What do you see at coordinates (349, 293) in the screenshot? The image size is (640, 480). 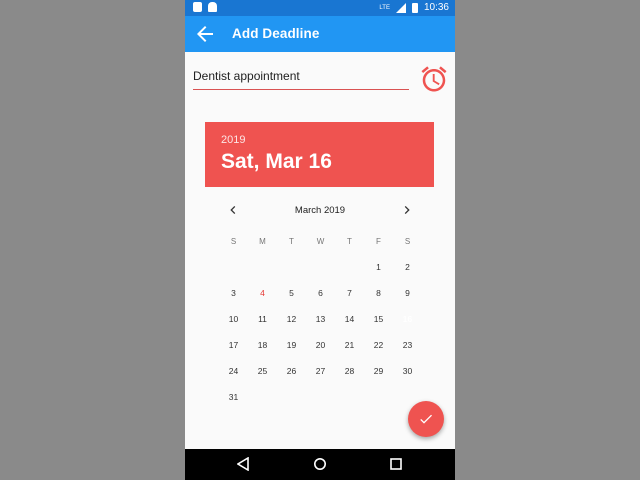 I see `calendar-day-7: 7` at bounding box center [349, 293].